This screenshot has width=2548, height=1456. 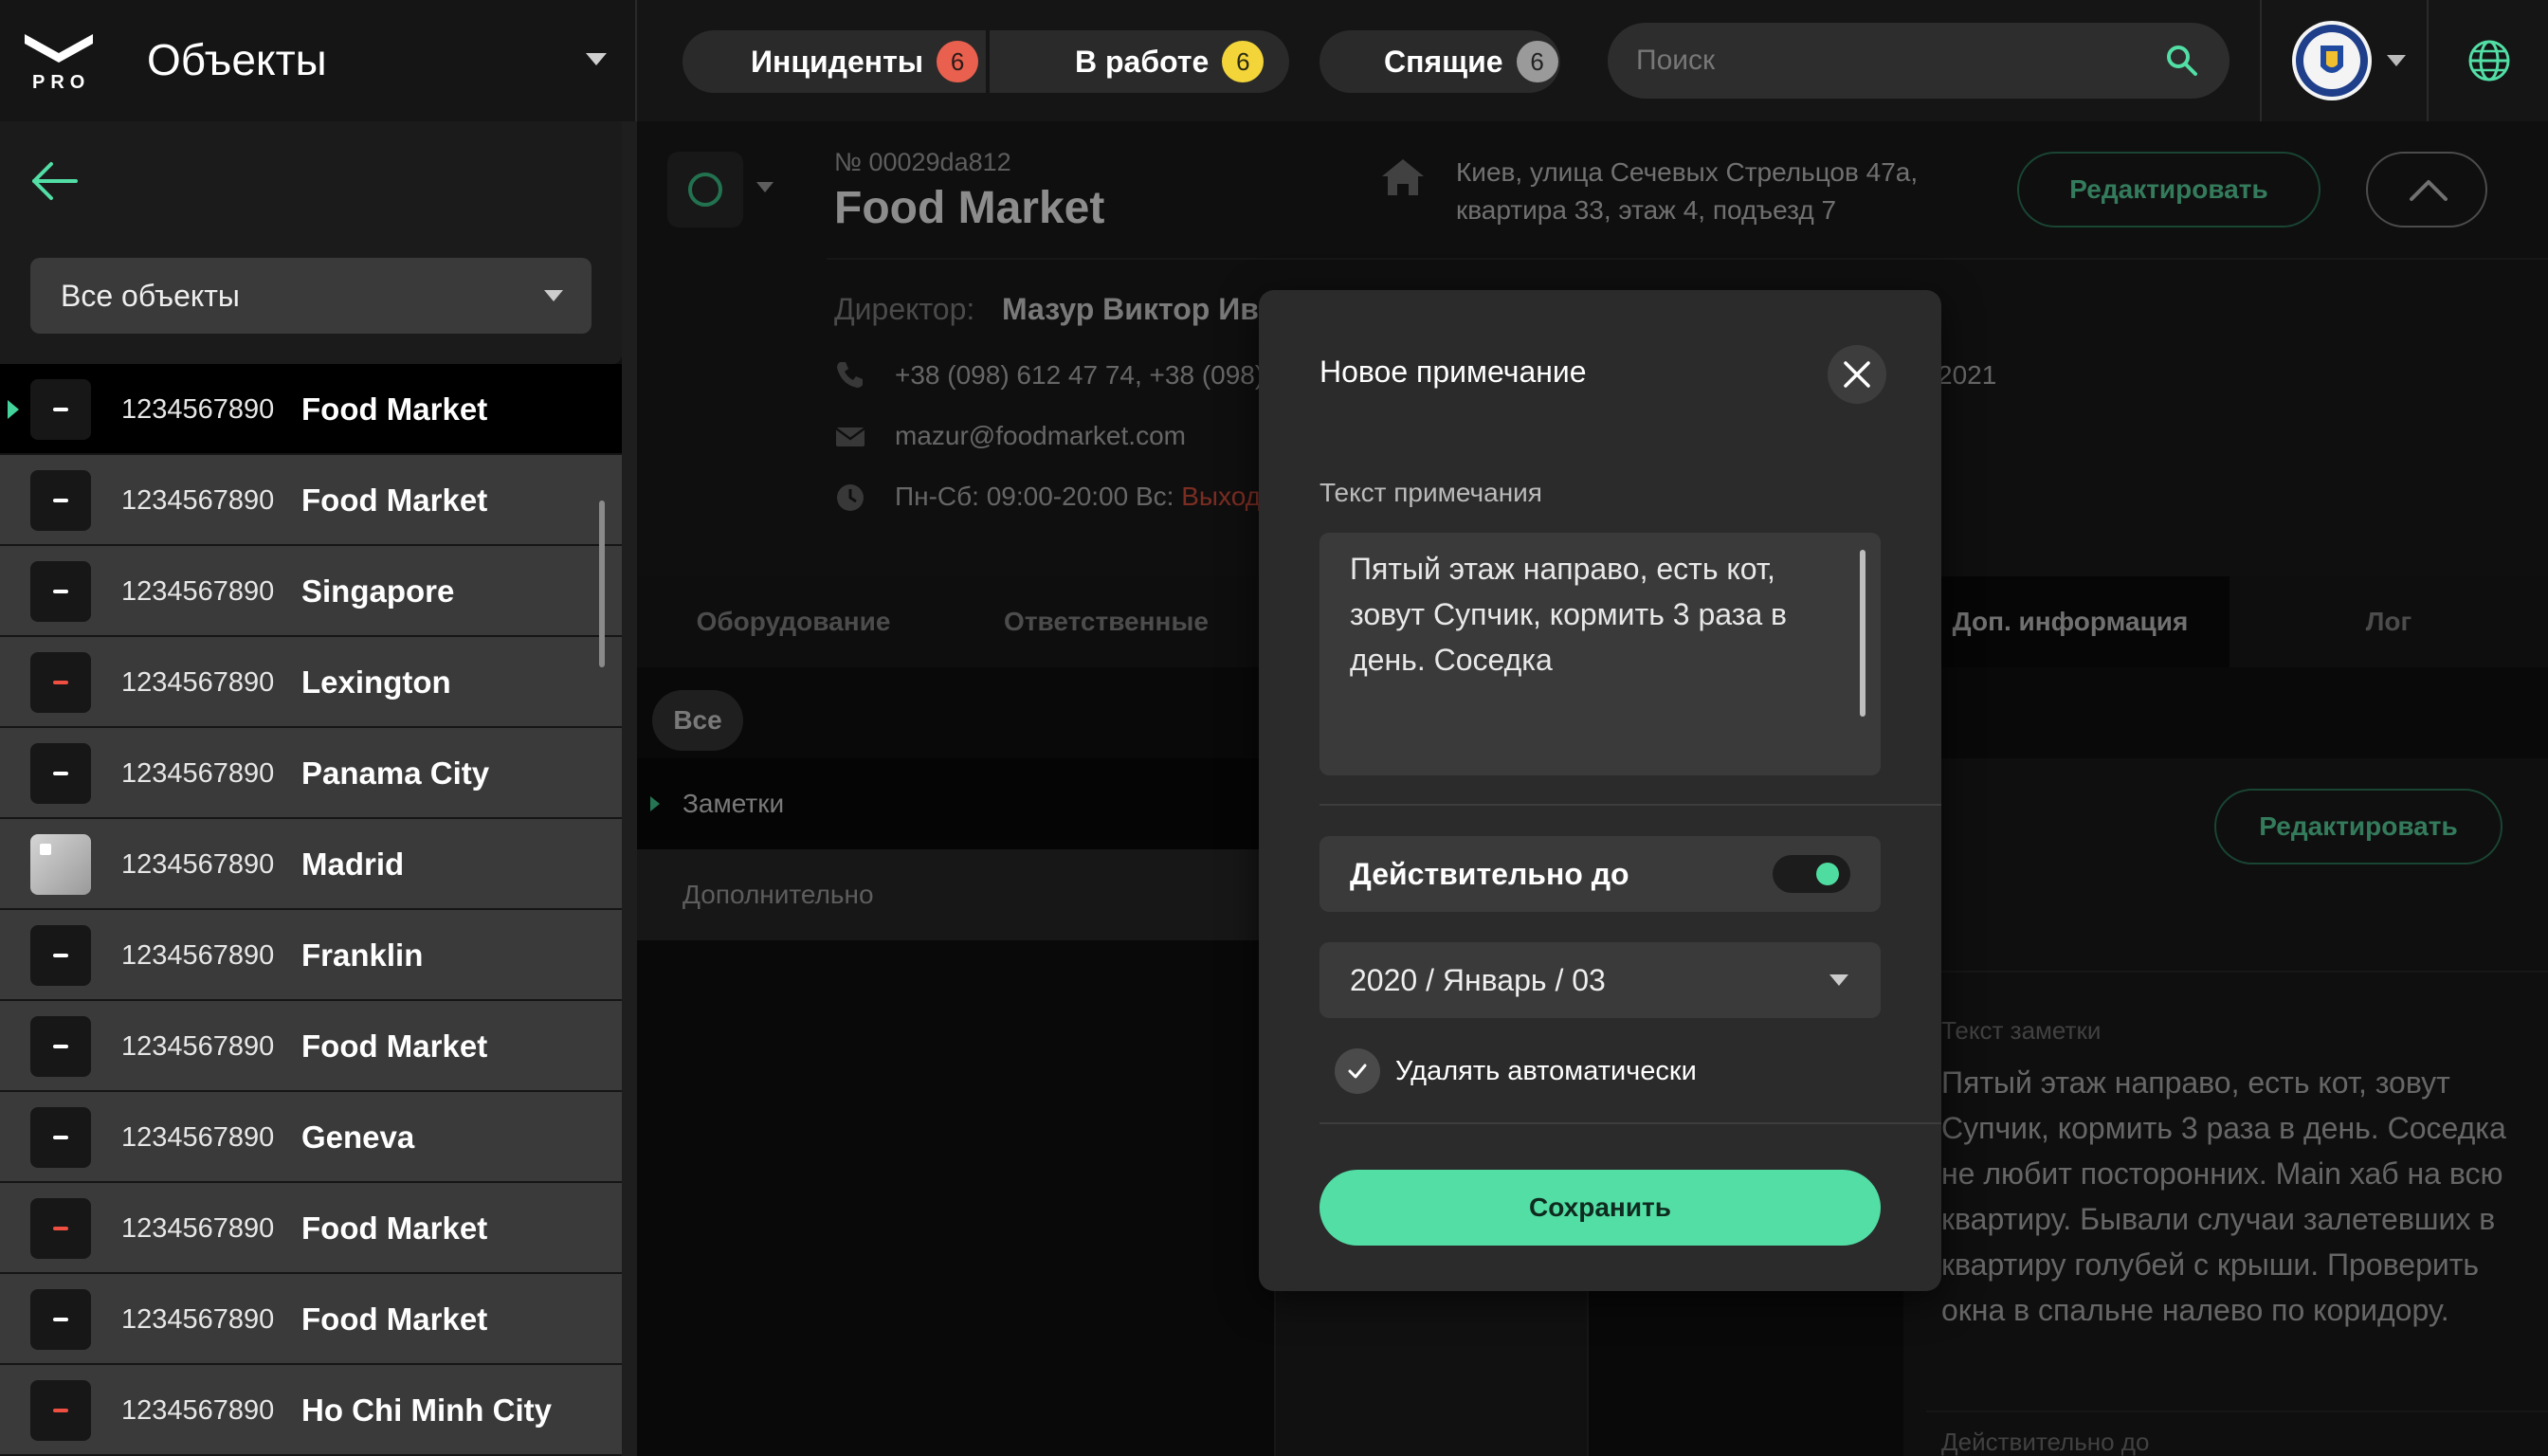 I want to click on save-button: Сохранить, so click(x=1600, y=1208).